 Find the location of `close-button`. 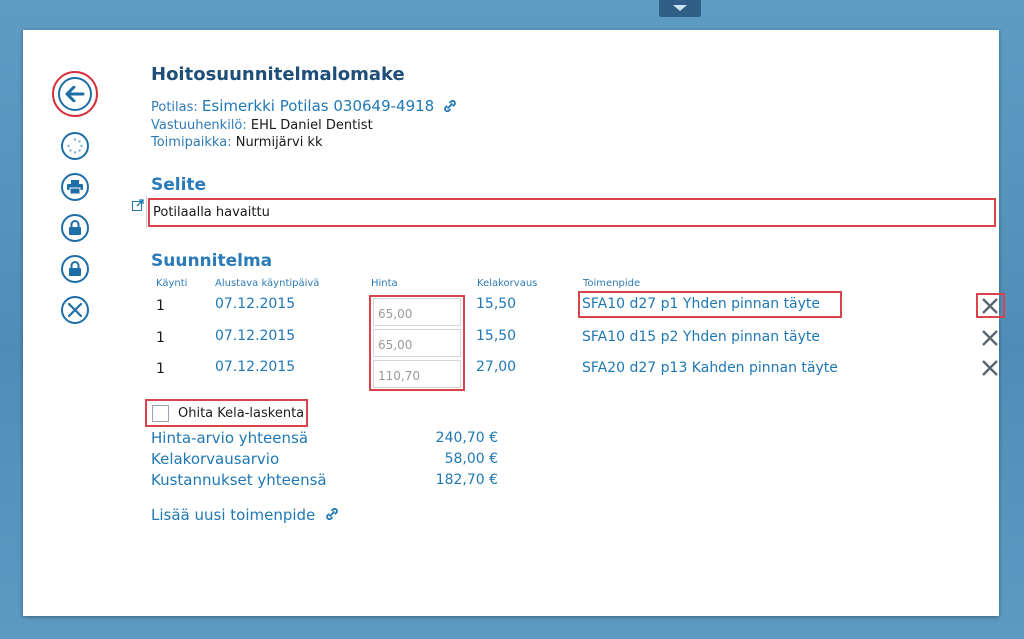

close-button is located at coordinates (75, 310).